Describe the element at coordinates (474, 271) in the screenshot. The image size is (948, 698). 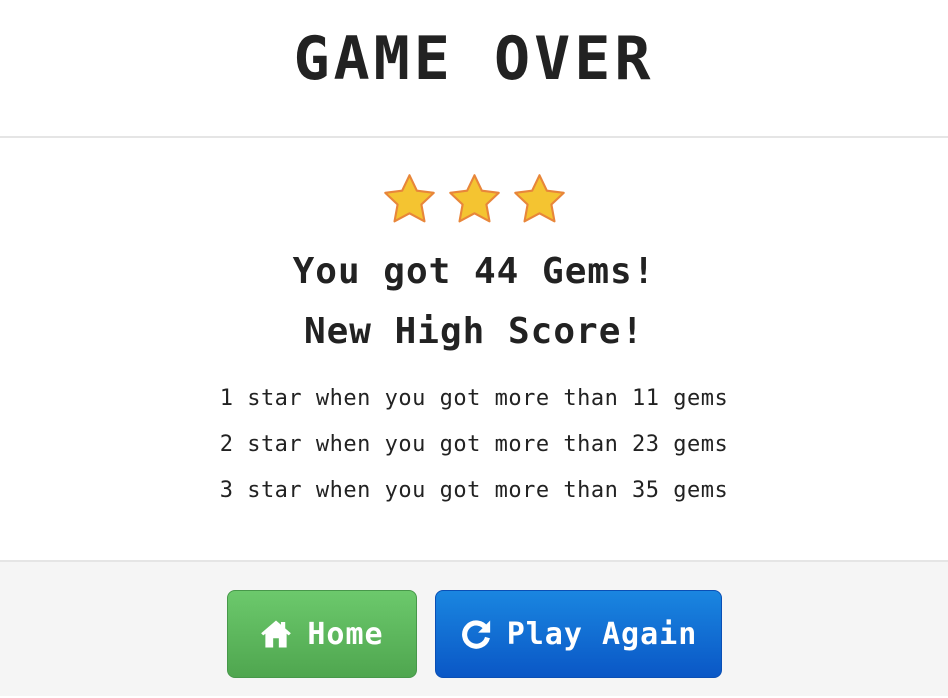
I see `gems-result: You got 44 Gems!` at that location.